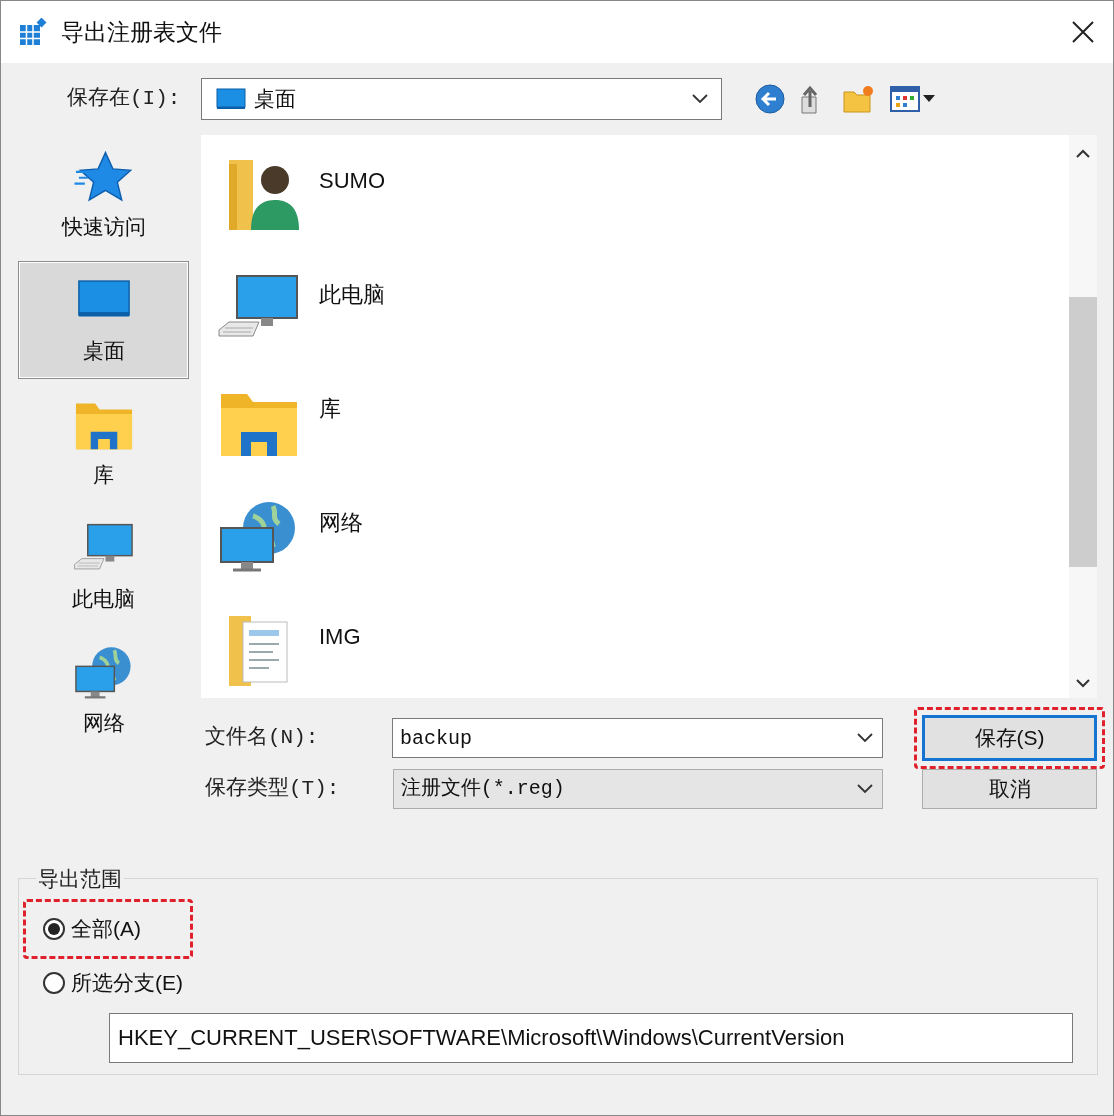 The height and width of the screenshot is (1116, 1114). What do you see at coordinates (330, 408) in the screenshot?
I see `file-name: 库` at bounding box center [330, 408].